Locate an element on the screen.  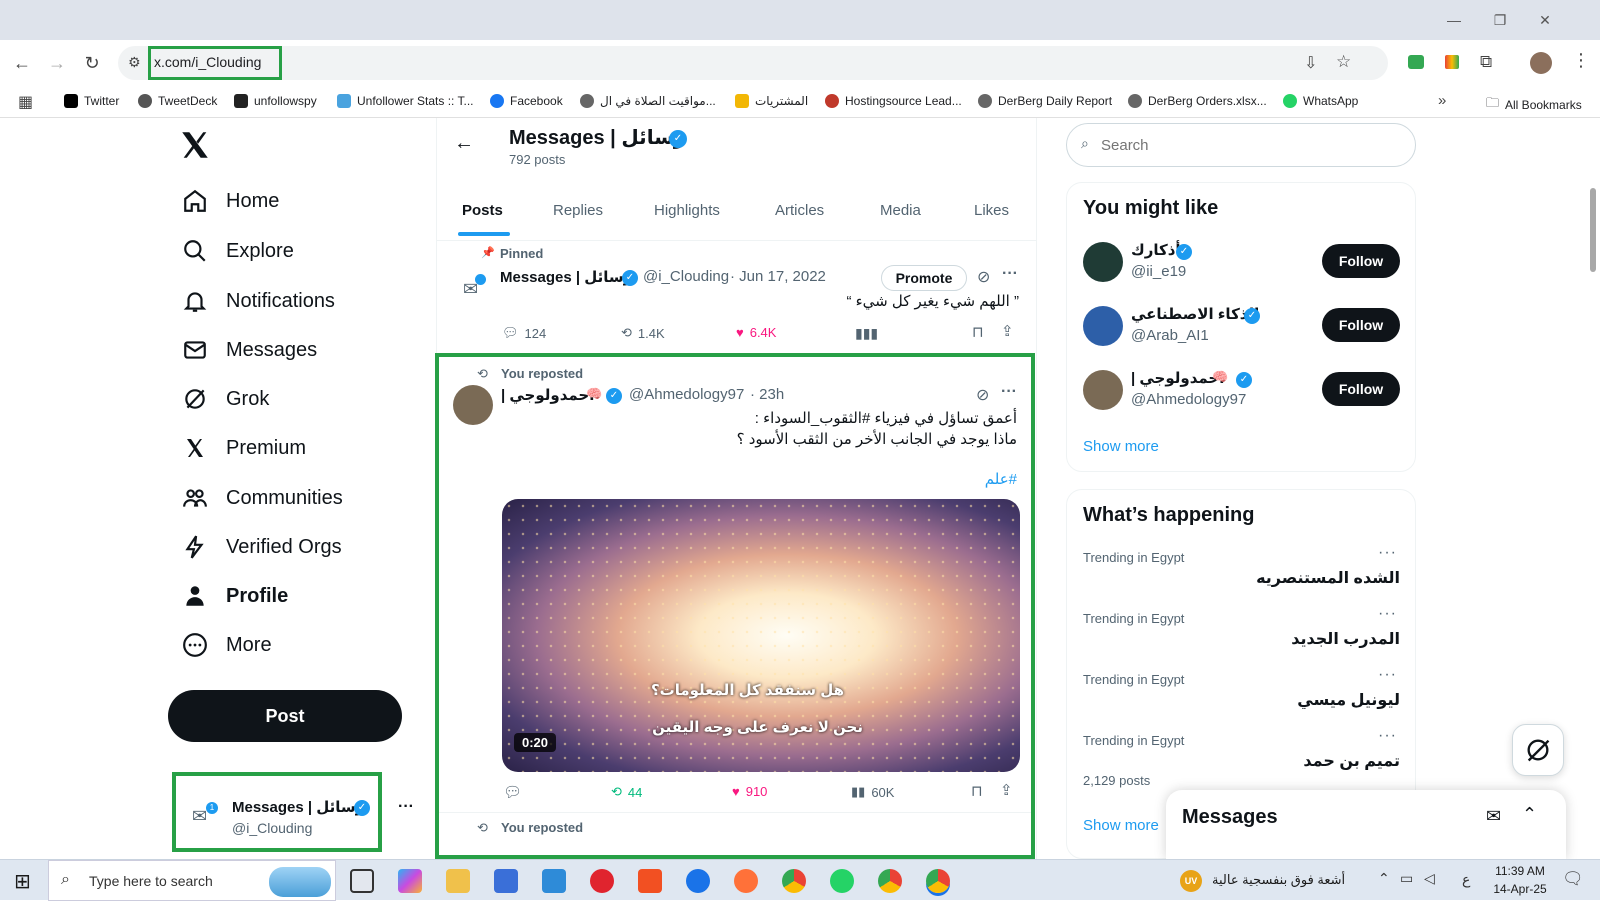
more-bookmarks-icon: » is located at coordinates (1442, 100).